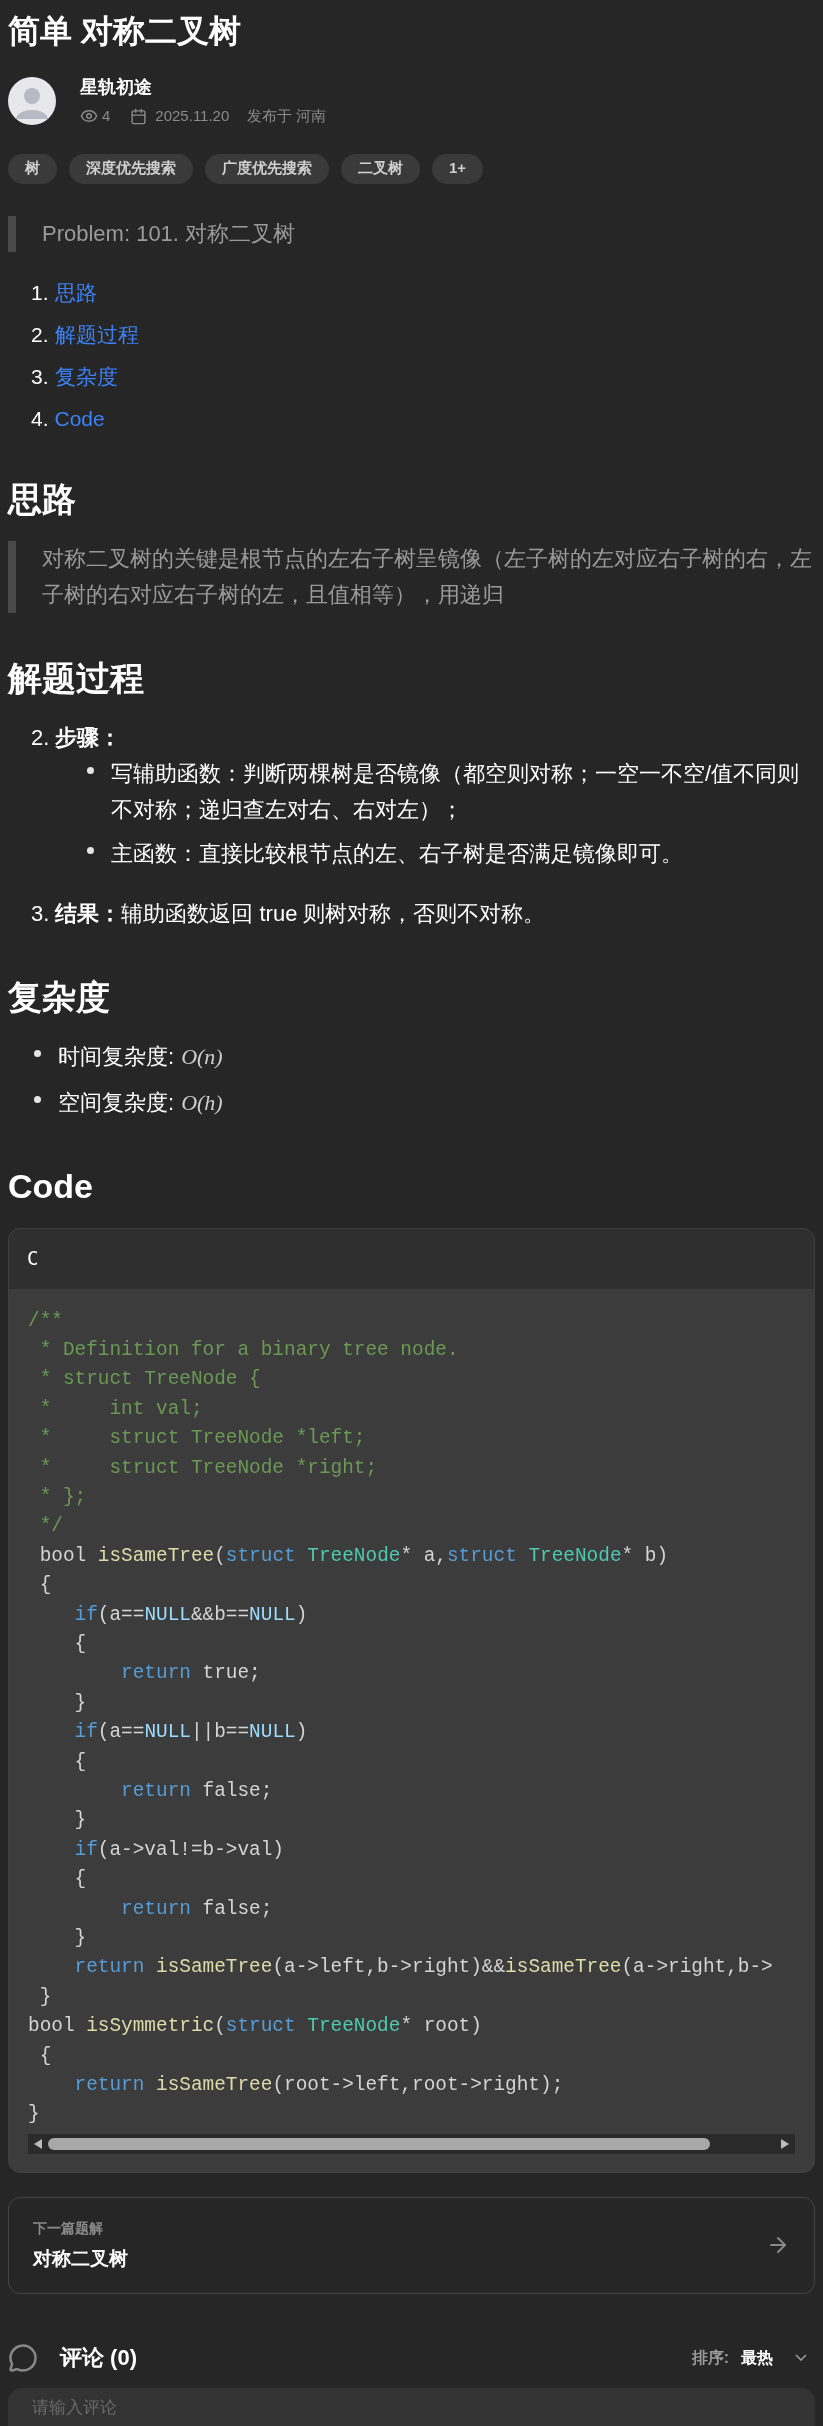 The height and width of the screenshot is (2426, 823). What do you see at coordinates (287, 116) in the screenshot?
I see `post-location: 发布于 河南` at bounding box center [287, 116].